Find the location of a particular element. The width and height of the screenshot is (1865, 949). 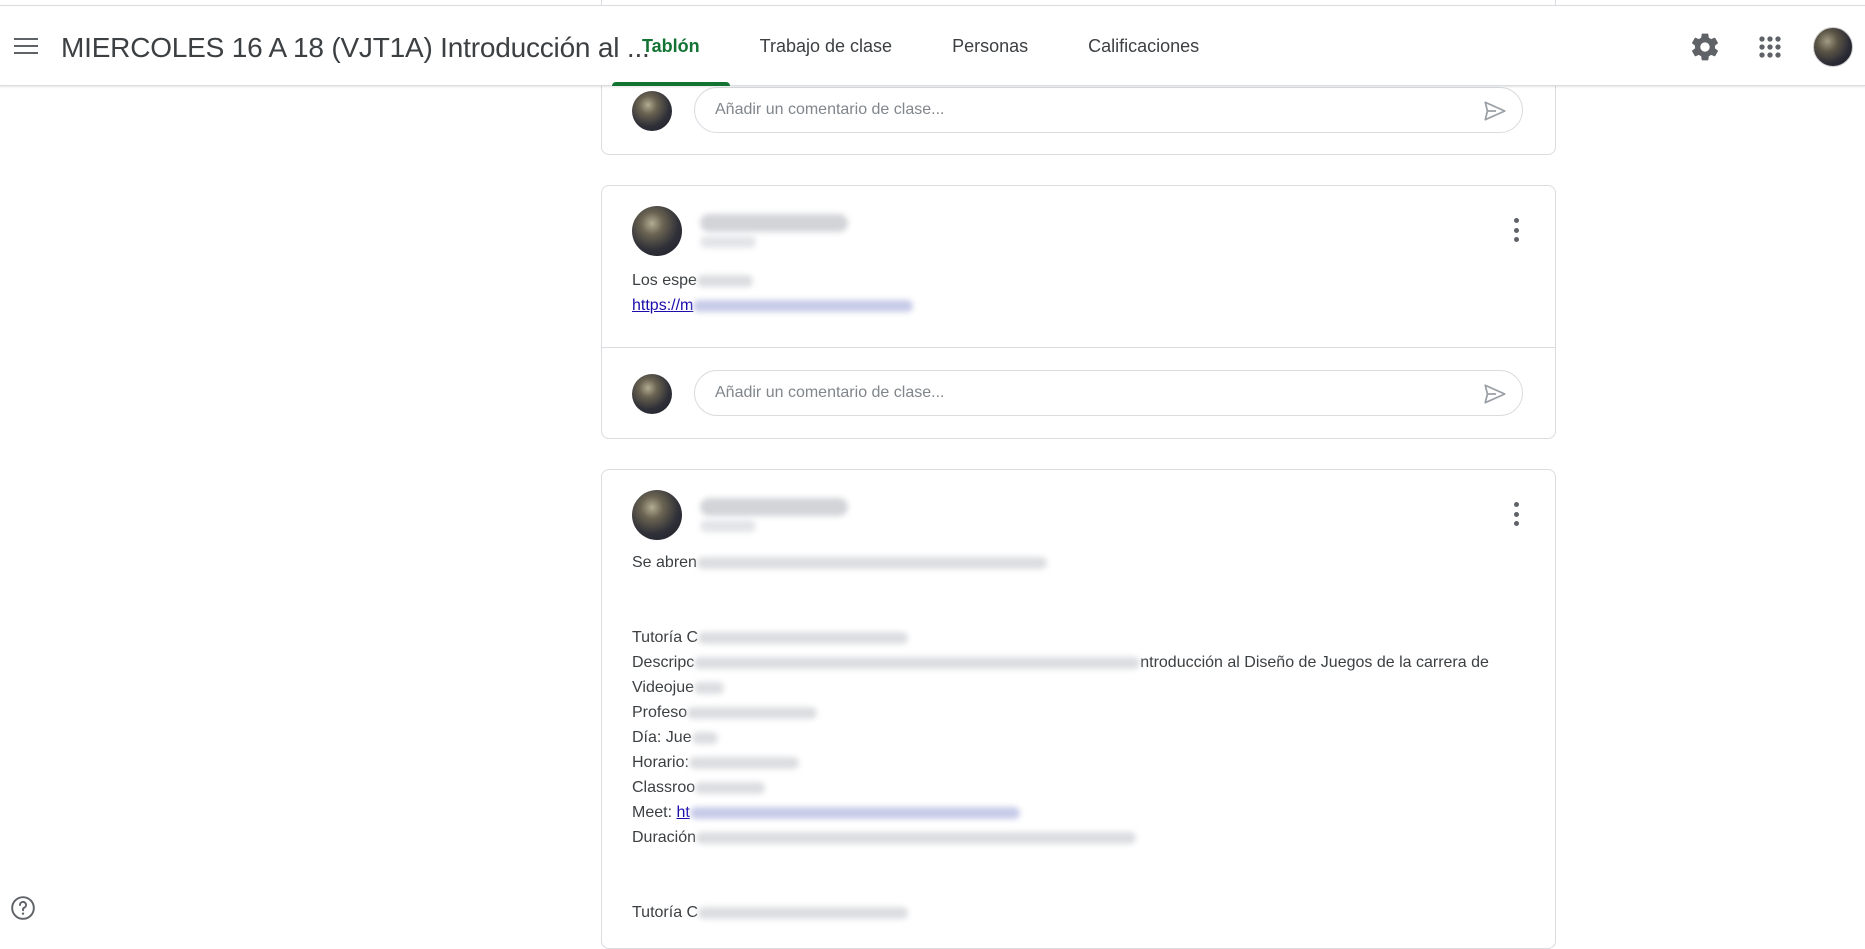

help-circle-icon is located at coordinates (23, 908).